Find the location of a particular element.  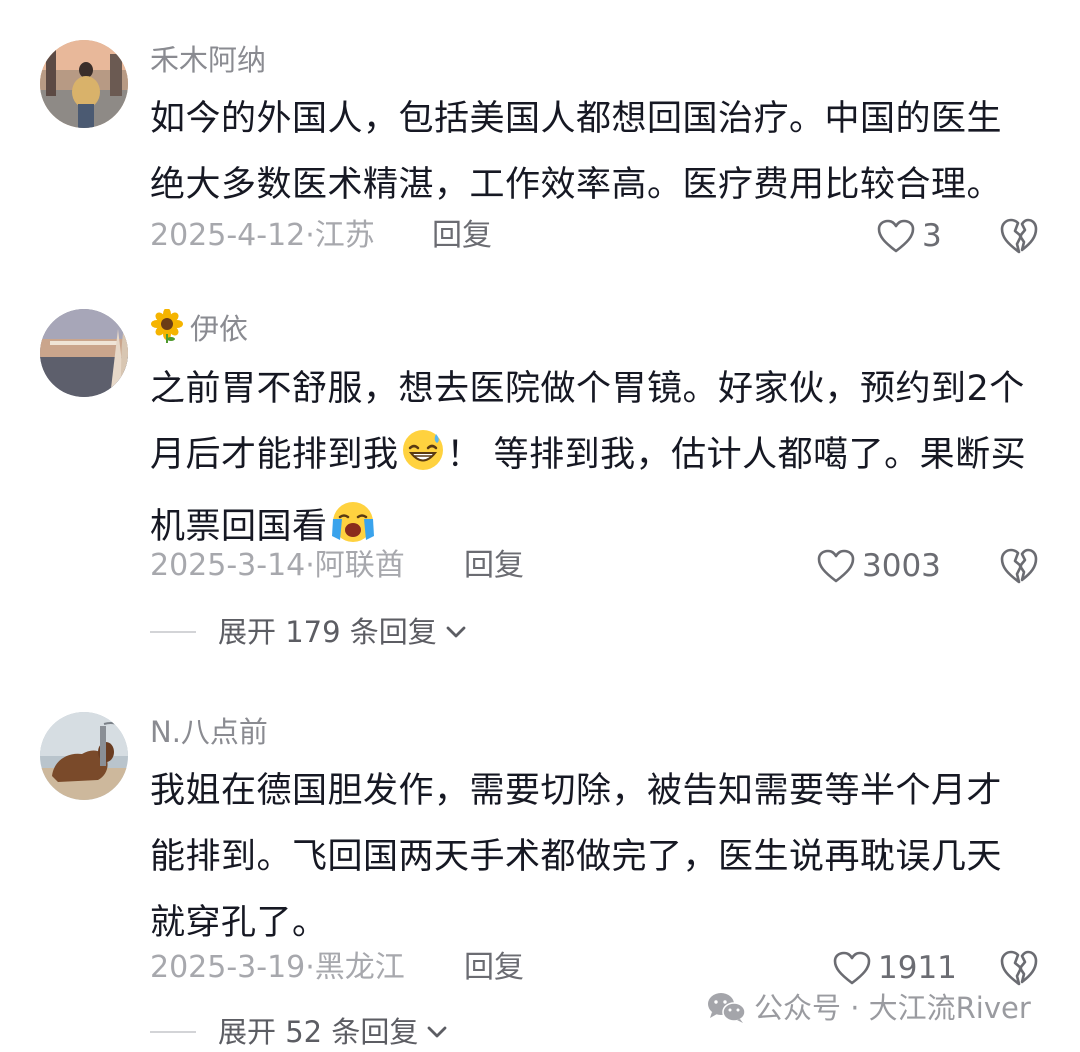

expand-replies-button: 展开 52 条回复 is located at coordinates (300, 1032).